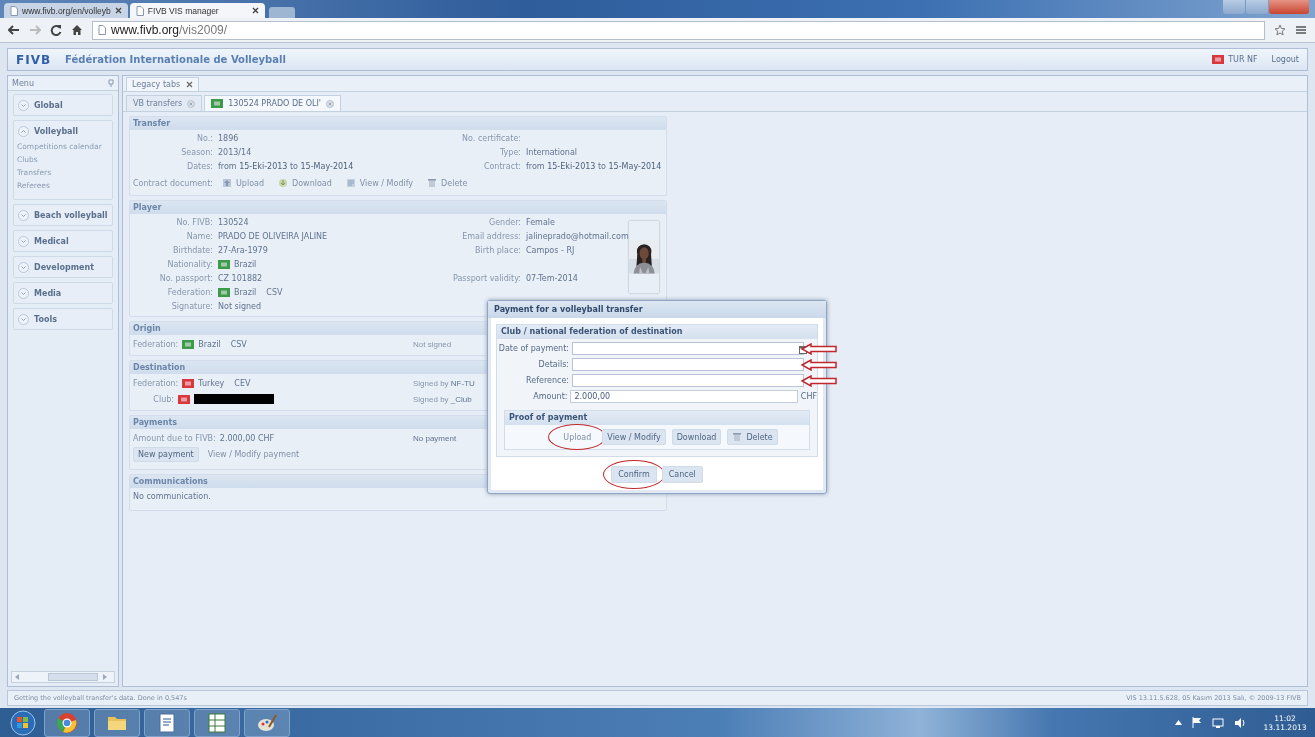 The image size is (1315, 737). I want to click on field-label: Birthdate:, so click(192, 250).